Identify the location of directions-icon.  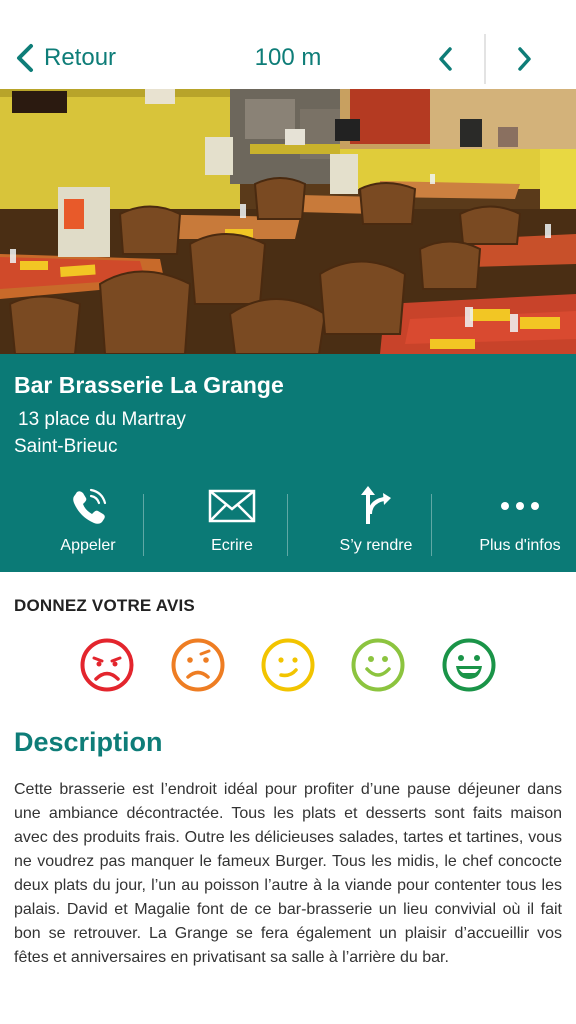
(376, 505).